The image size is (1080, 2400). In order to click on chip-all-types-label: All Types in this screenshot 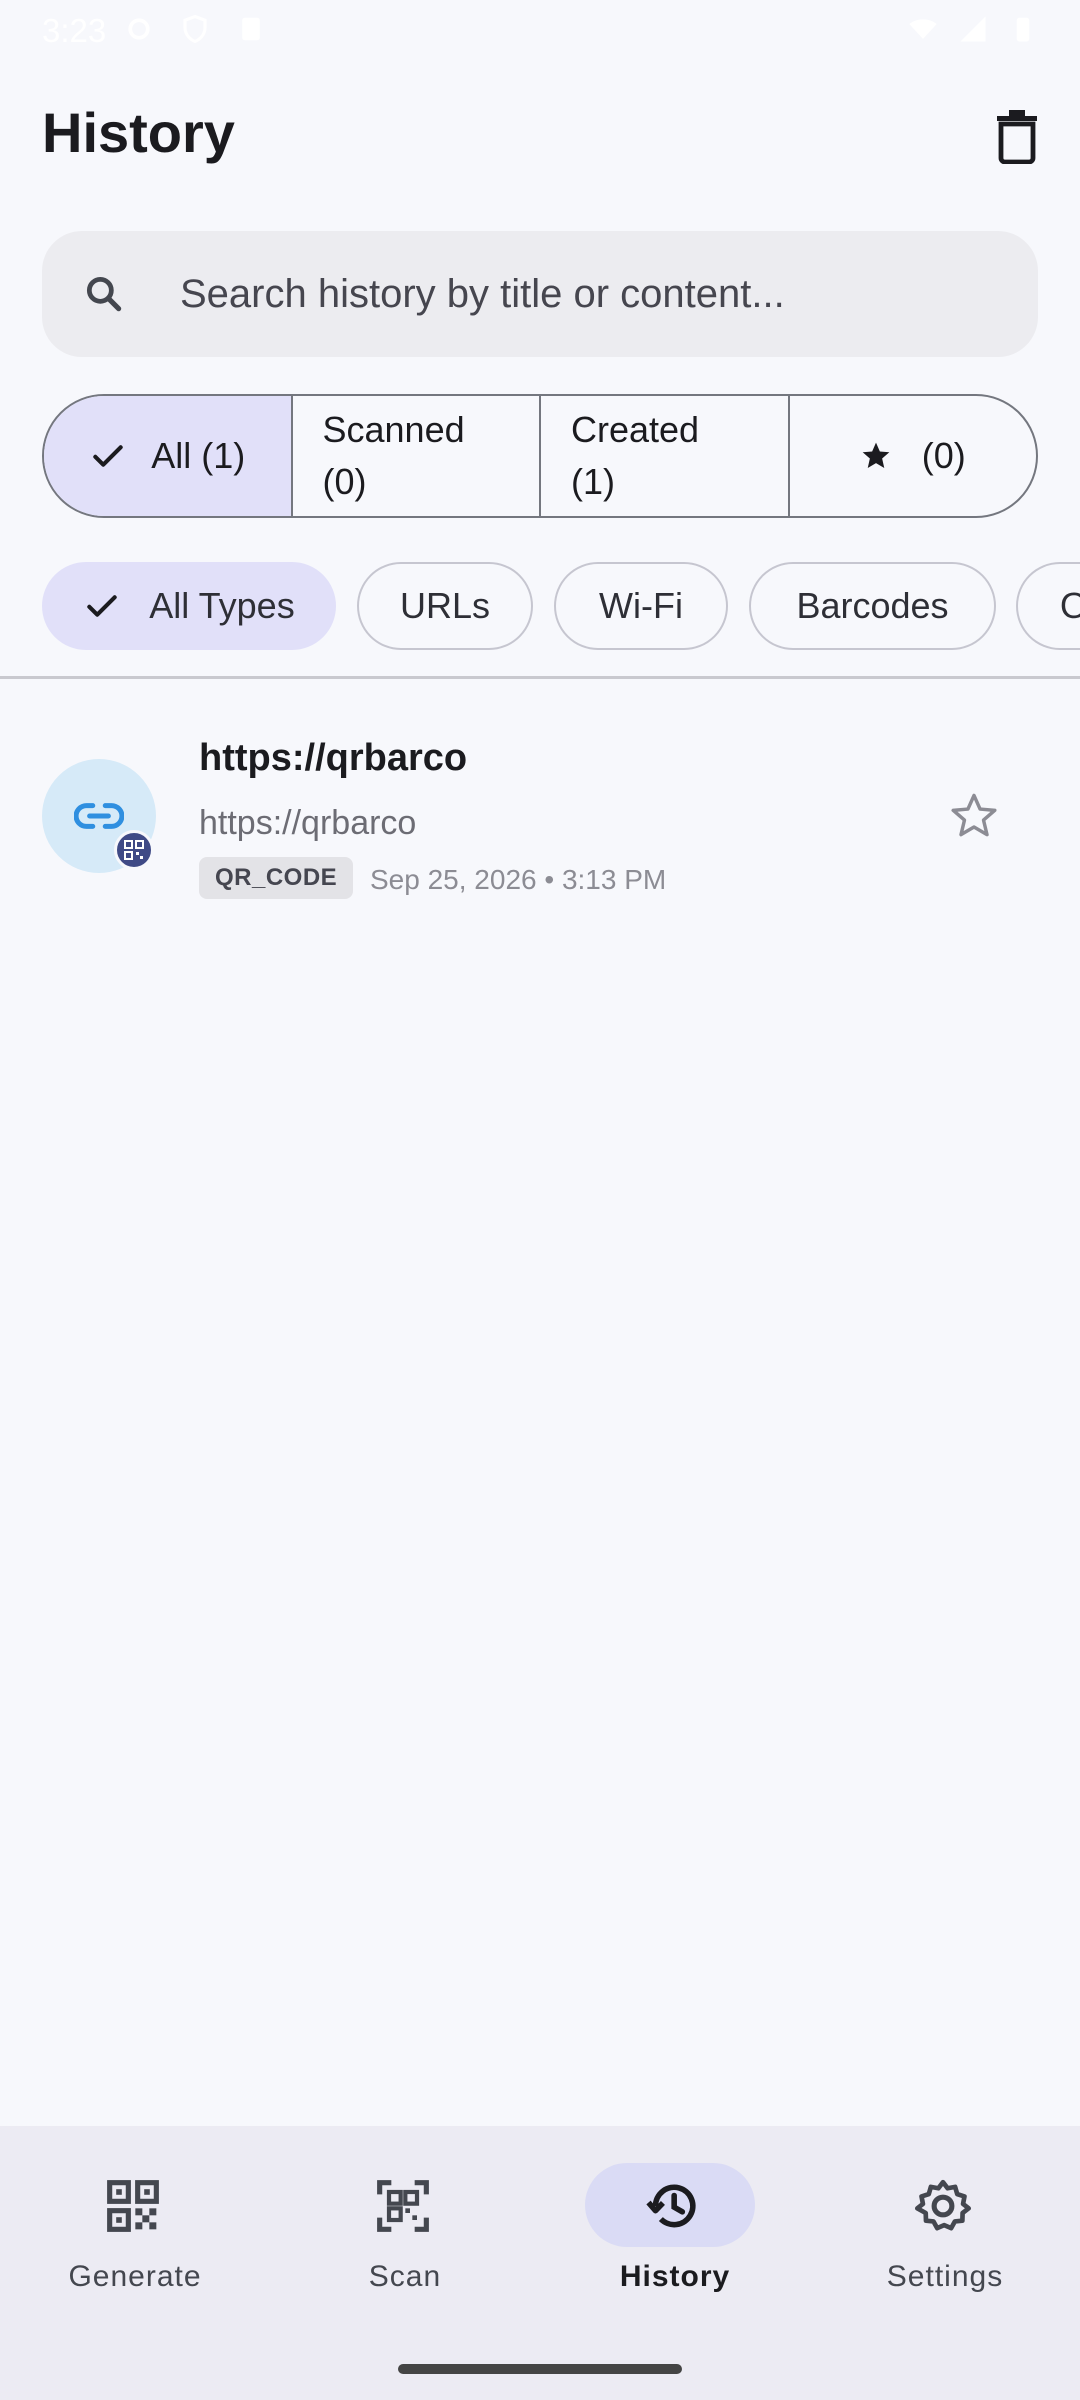, I will do `click(222, 605)`.